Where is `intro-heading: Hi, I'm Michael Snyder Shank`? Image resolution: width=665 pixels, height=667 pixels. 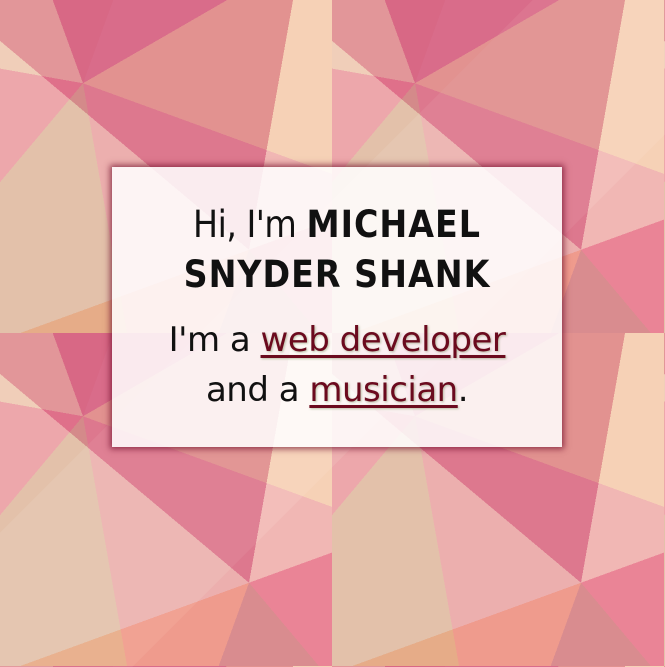
intro-heading: Hi, I'm Michael Snyder Shank is located at coordinates (337, 250).